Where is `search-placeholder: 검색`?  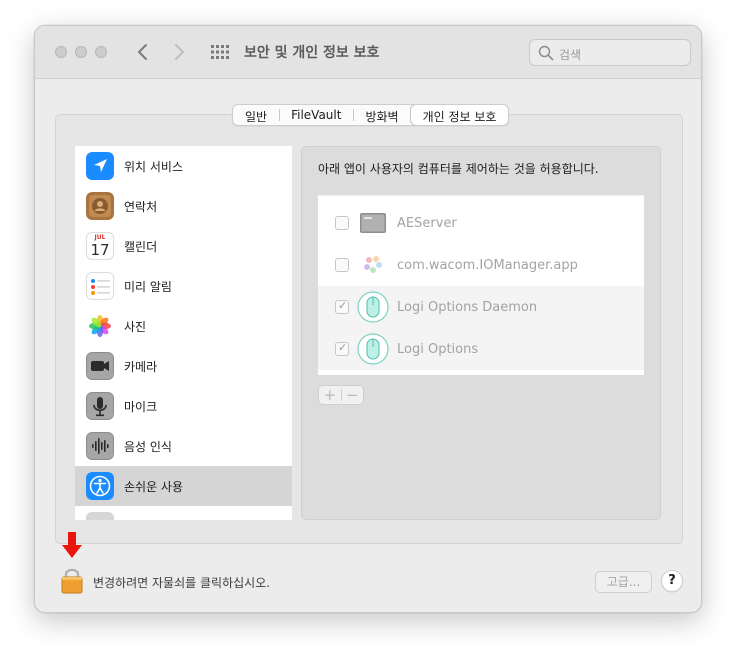
search-placeholder: 검색 is located at coordinates (570, 55).